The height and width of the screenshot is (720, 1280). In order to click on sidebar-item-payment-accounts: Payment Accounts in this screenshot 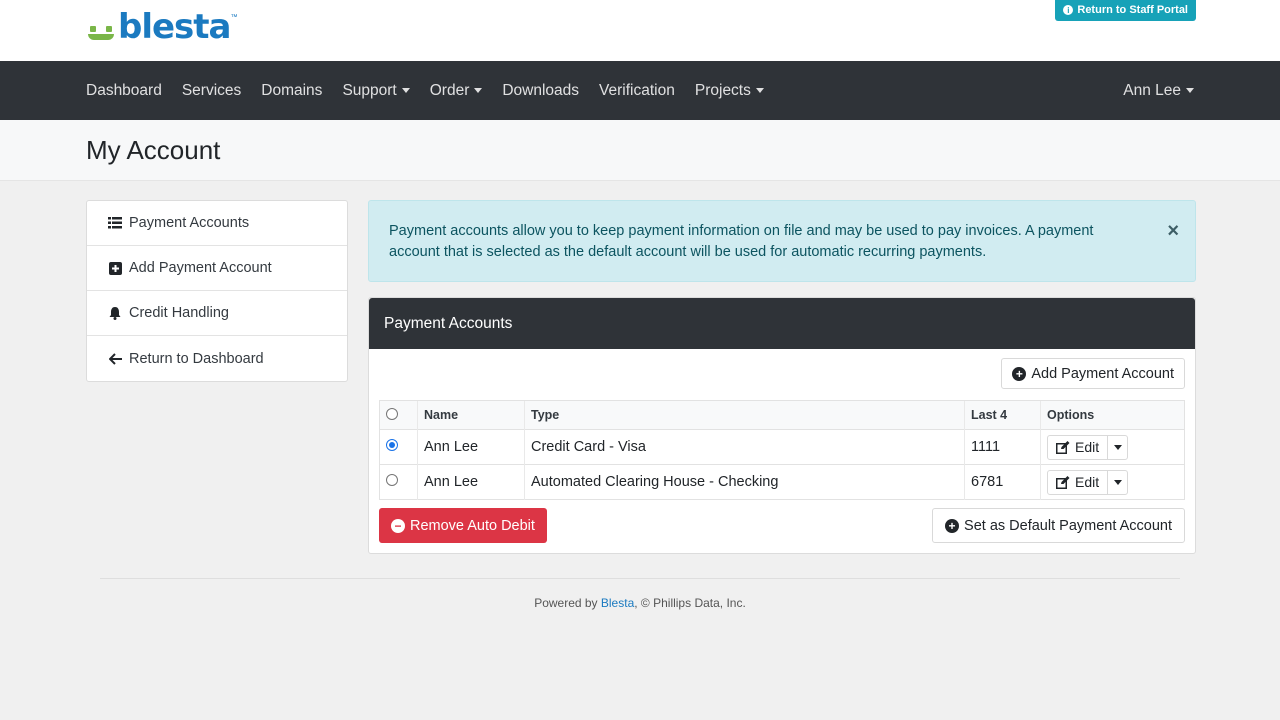, I will do `click(217, 223)`.